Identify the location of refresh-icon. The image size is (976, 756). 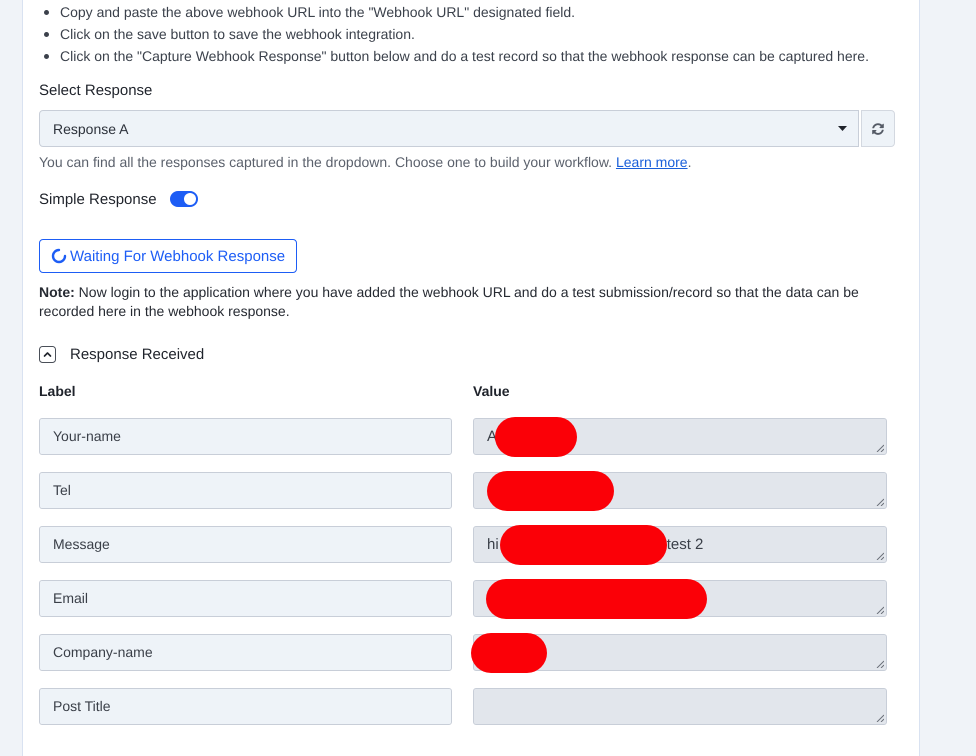
(878, 128).